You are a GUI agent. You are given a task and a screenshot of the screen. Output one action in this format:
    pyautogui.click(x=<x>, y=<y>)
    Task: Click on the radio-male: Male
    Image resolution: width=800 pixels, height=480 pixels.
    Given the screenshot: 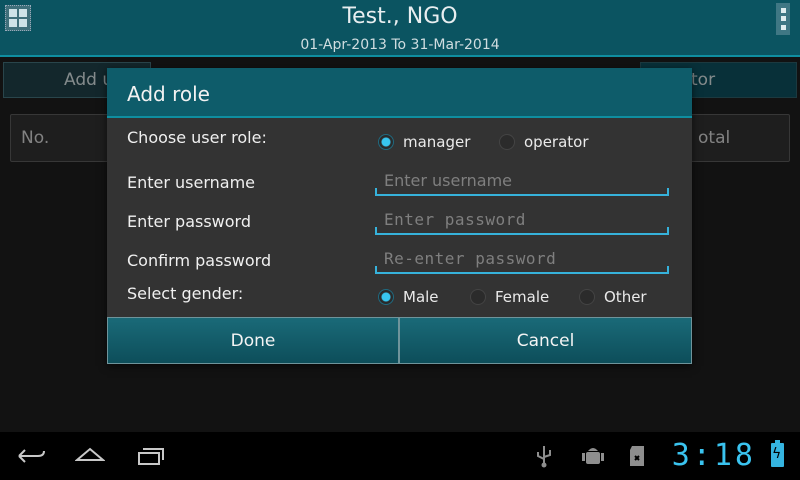 What is the action you would take?
    pyautogui.click(x=408, y=297)
    